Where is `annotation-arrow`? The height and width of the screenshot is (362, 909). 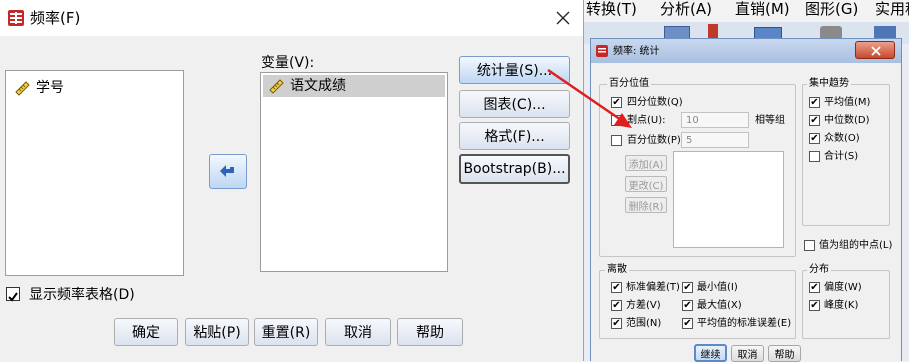
annotation-arrow is located at coordinates (589, 98).